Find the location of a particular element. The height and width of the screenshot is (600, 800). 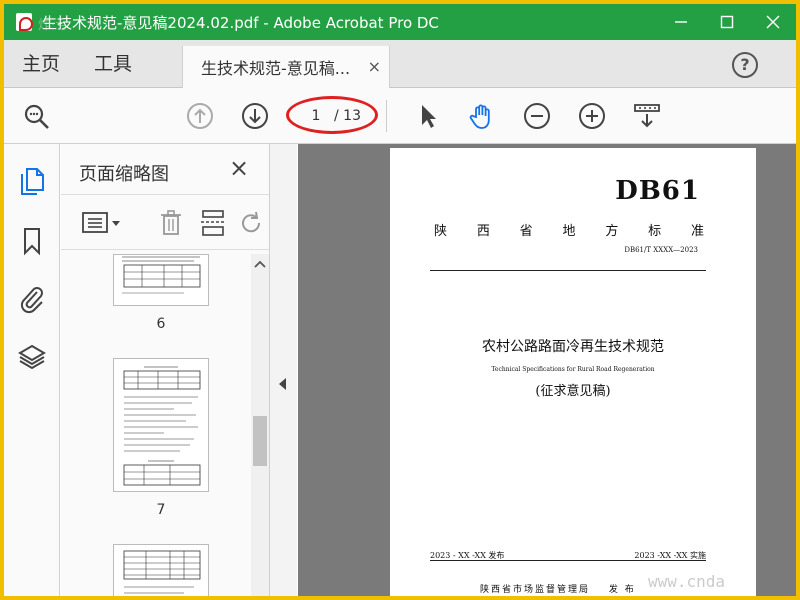

next-page-icon is located at coordinates (255, 116).